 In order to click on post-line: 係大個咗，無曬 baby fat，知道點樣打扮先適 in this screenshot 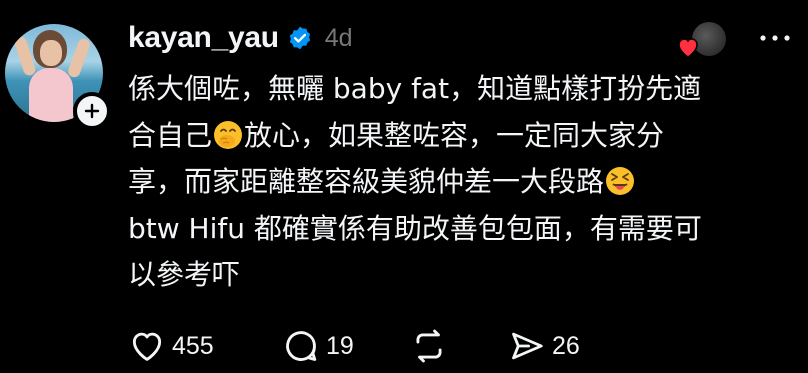, I will do `click(415, 88)`.